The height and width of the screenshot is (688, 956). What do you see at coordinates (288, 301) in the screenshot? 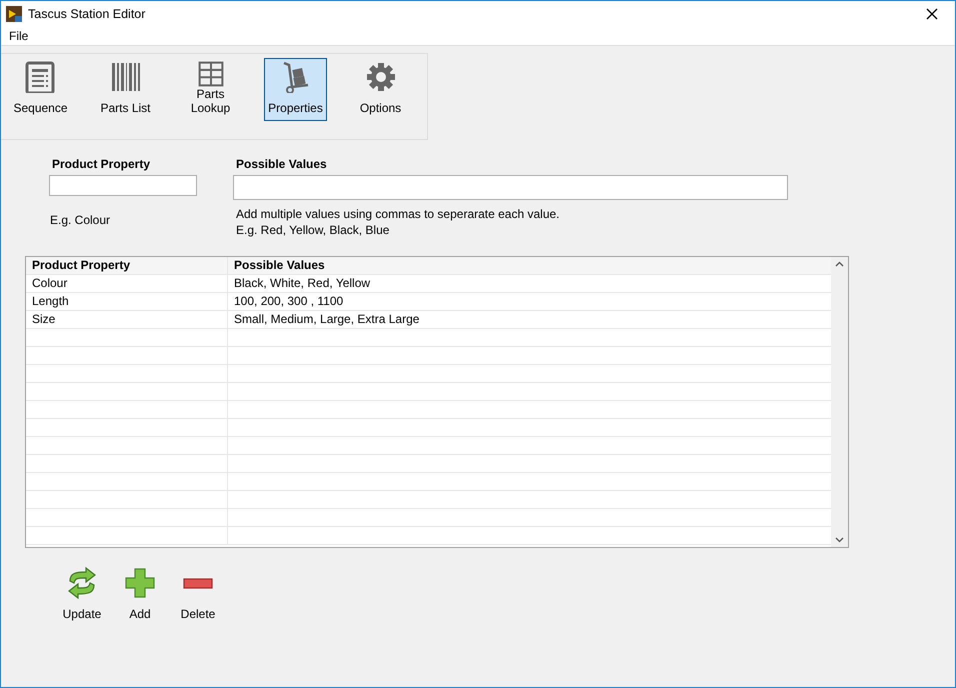
I see `table-cell-text: 100, 200, 300 , 1100` at bounding box center [288, 301].